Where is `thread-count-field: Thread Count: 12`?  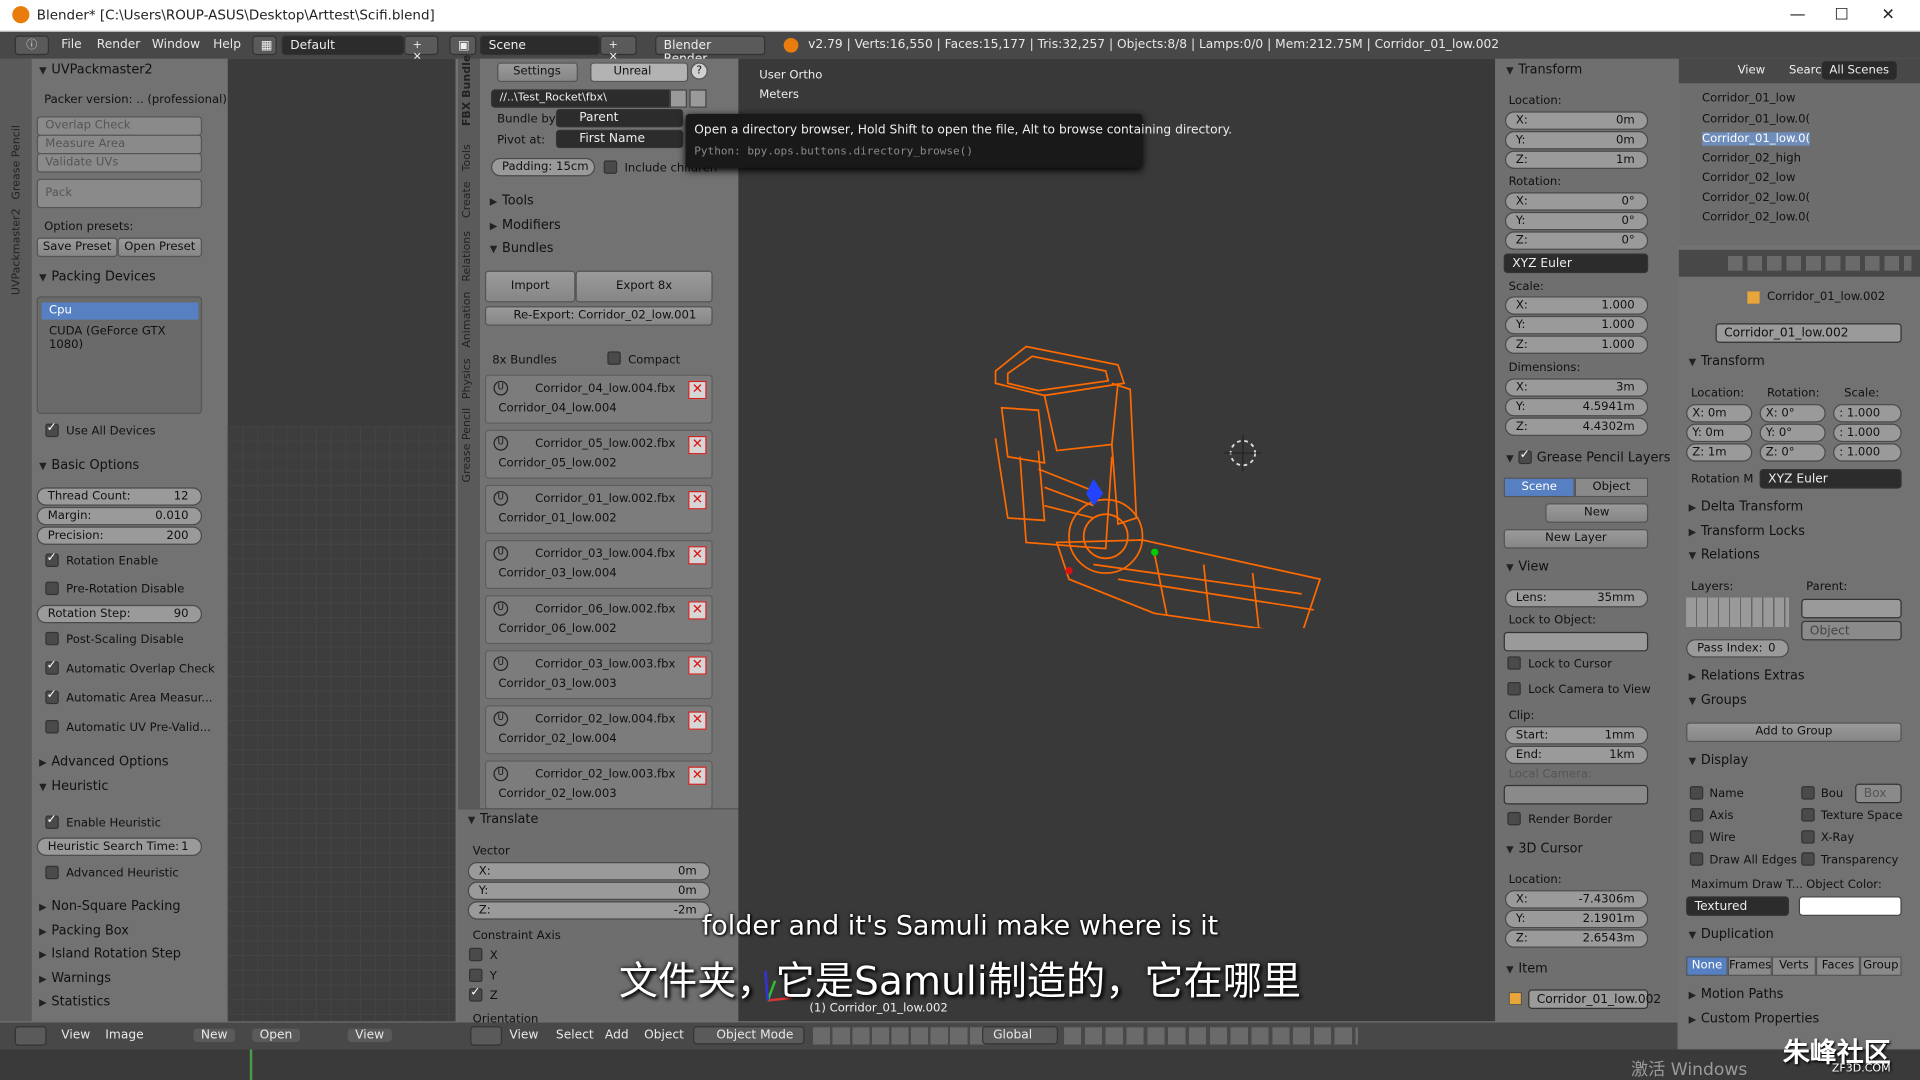
thread-count-field: Thread Count: 12 is located at coordinates (119, 496).